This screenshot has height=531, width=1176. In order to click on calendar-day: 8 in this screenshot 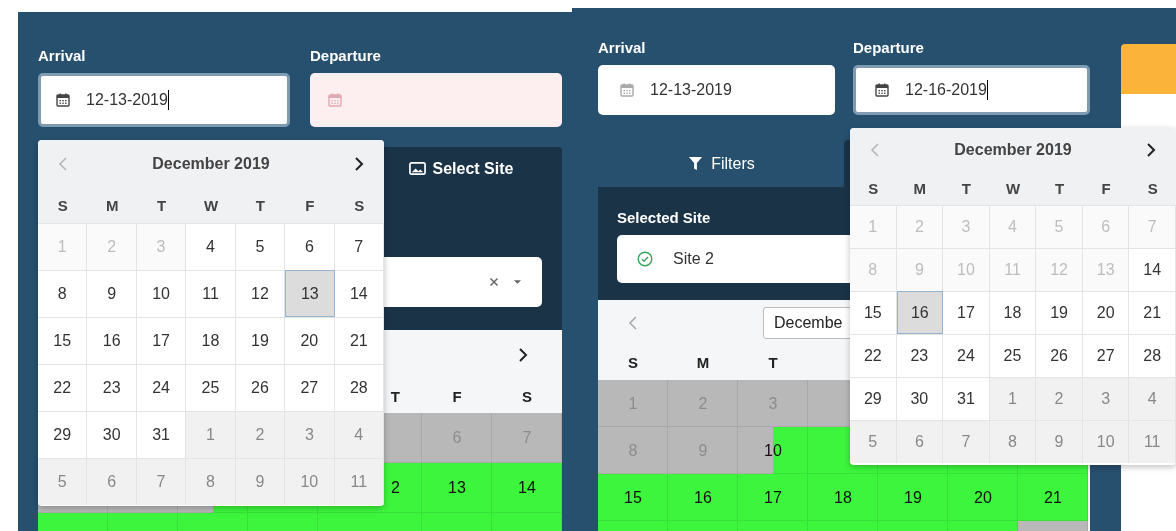, I will do `click(63, 293)`.